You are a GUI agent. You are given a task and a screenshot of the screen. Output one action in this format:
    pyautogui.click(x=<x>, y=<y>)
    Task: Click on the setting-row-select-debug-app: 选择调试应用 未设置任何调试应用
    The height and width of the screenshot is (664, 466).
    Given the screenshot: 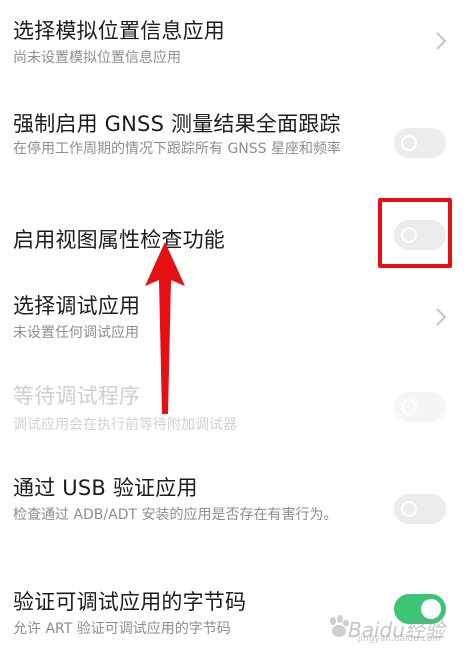 What is the action you would take?
    pyautogui.click(x=233, y=318)
    